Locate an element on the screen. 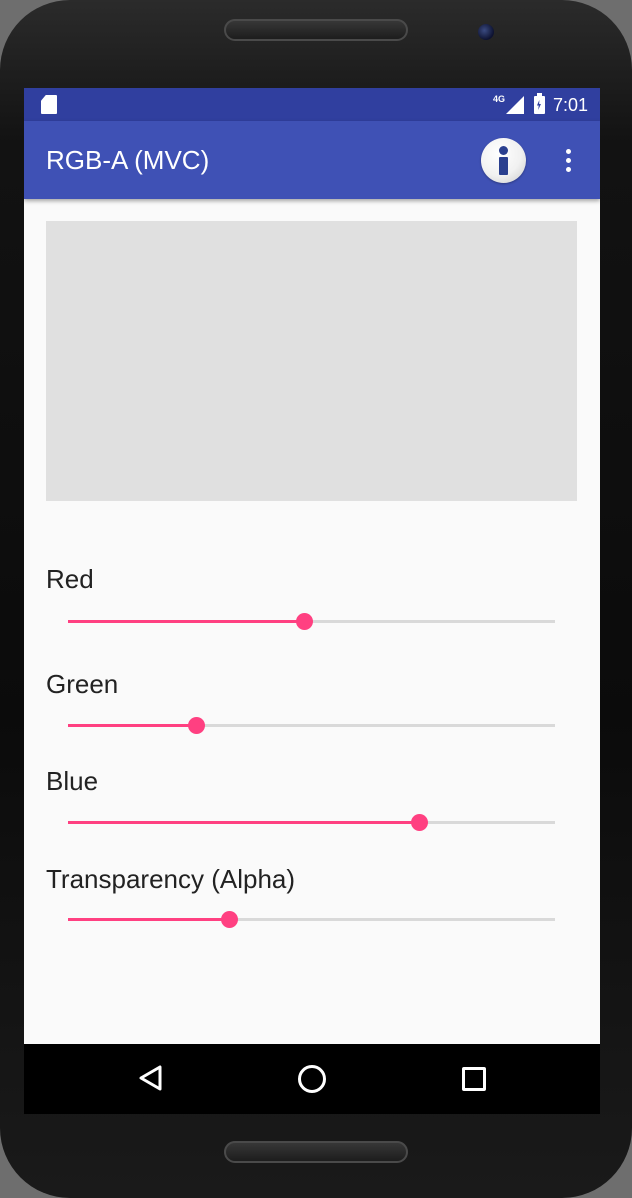 Image resolution: width=632 pixels, height=1198 pixels. status-icons: 4G 7:01 is located at coordinates (540, 105).